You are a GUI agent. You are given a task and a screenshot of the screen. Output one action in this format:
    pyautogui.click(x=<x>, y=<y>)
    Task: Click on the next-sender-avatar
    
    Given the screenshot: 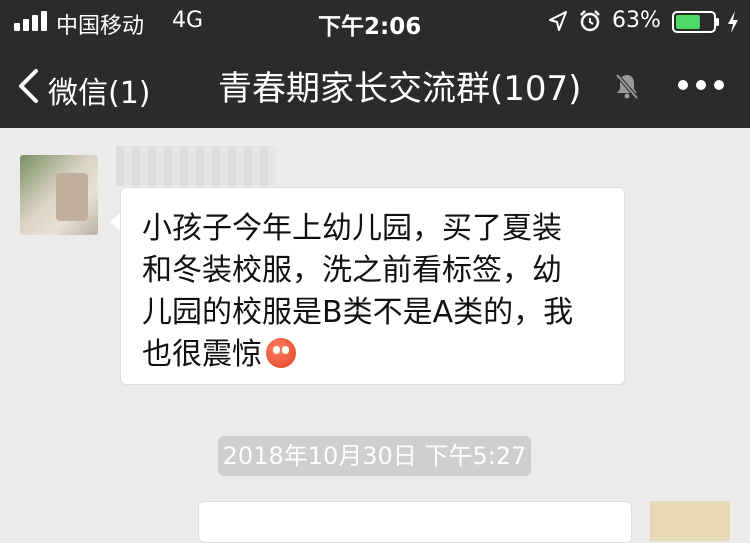 What is the action you would take?
    pyautogui.click(x=690, y=521)
    